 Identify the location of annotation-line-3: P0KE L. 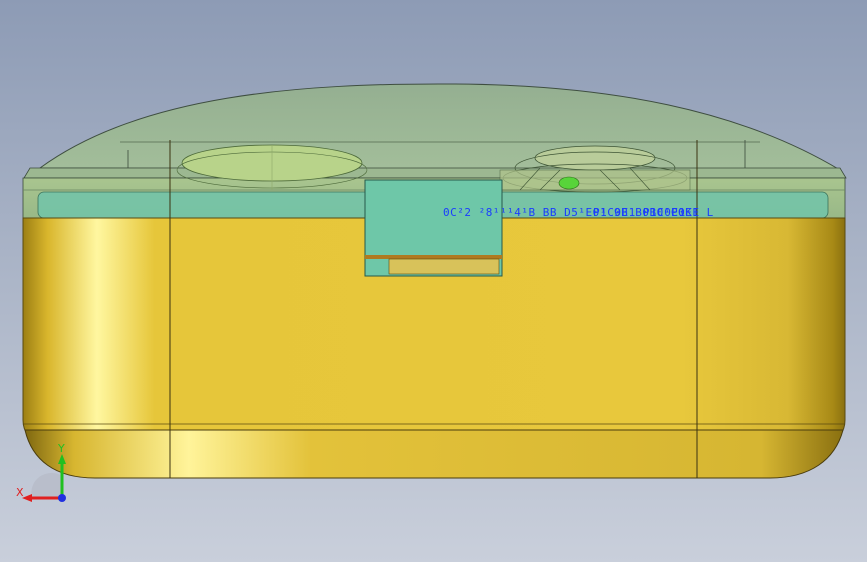
(692, 212).